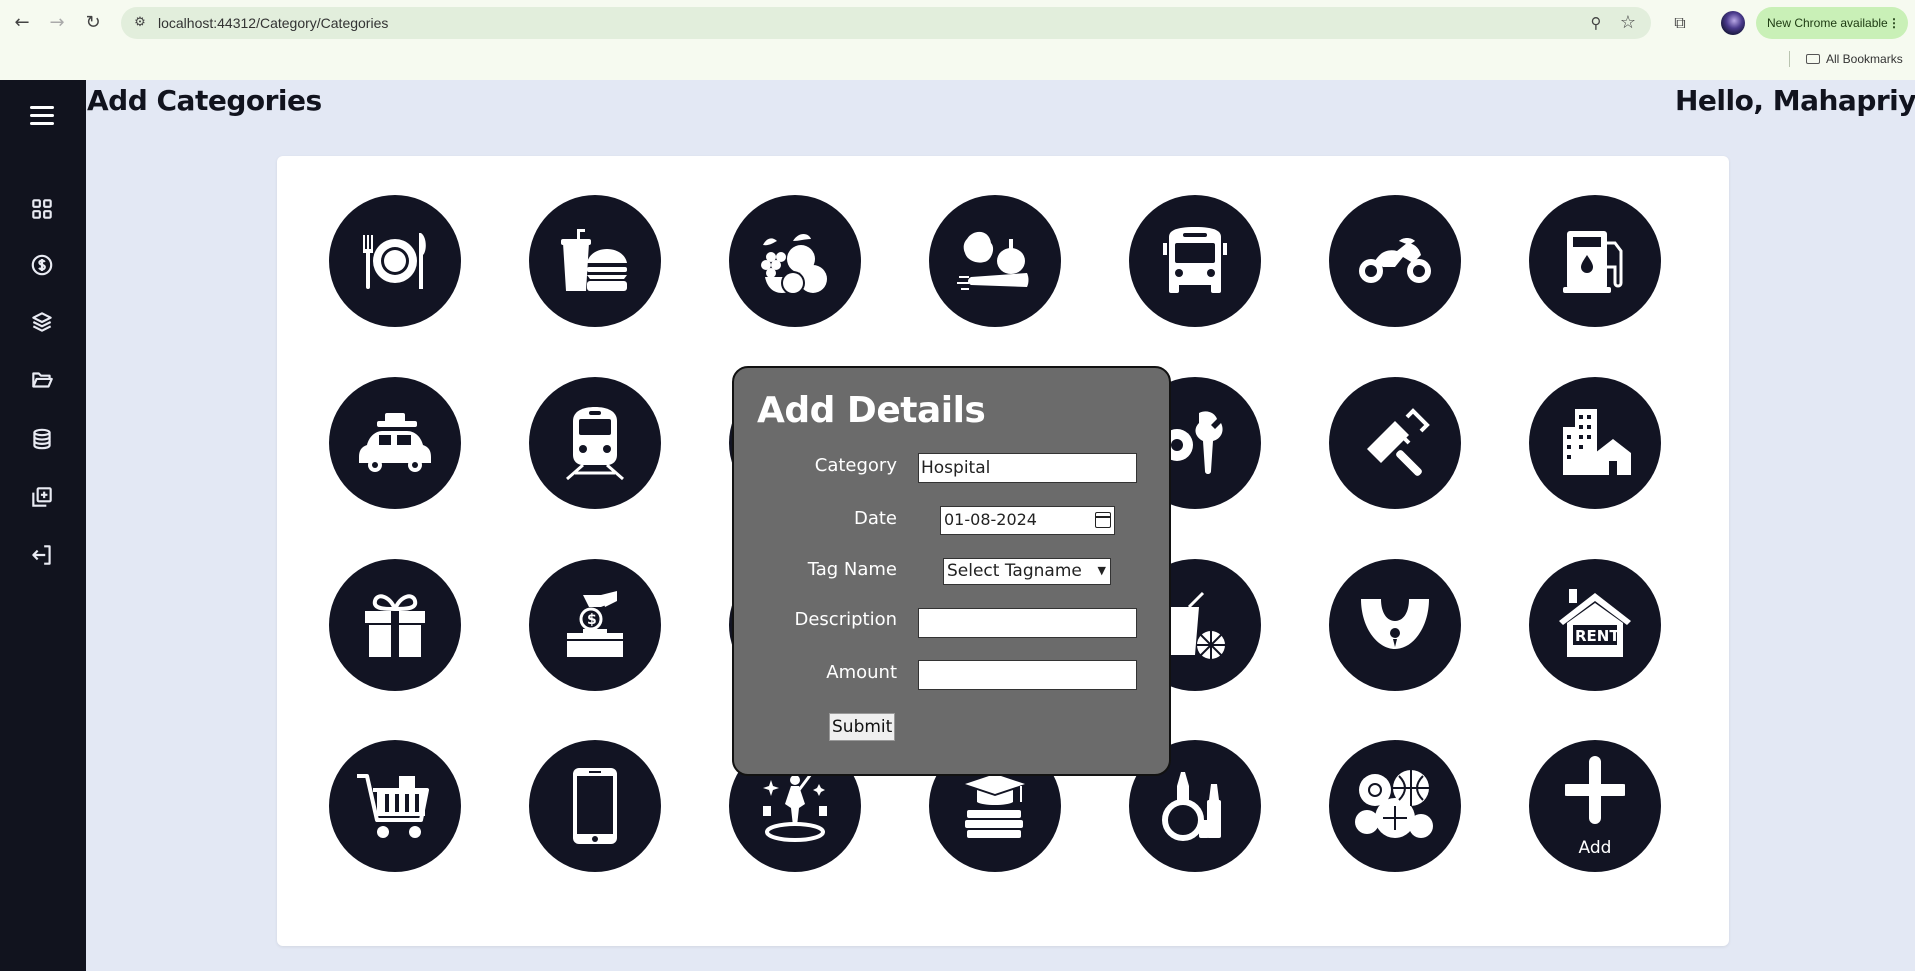 This screenshot has width=1915, height=971. I want to click on category-fruits-button, so click(795, 261).